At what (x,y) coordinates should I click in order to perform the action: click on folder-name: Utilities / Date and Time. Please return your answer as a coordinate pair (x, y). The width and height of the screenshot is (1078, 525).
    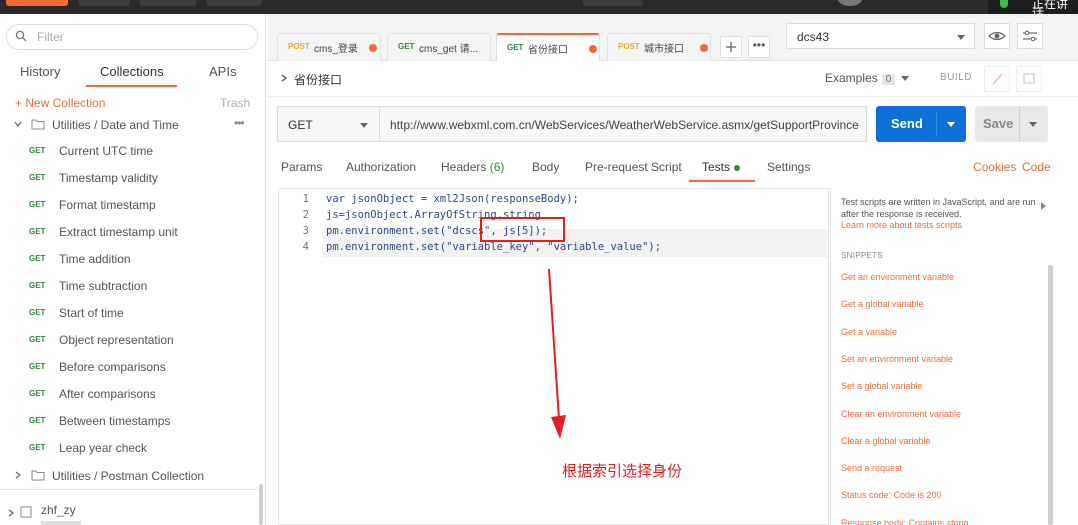
    Looking at the image, I should click on (115, 125).